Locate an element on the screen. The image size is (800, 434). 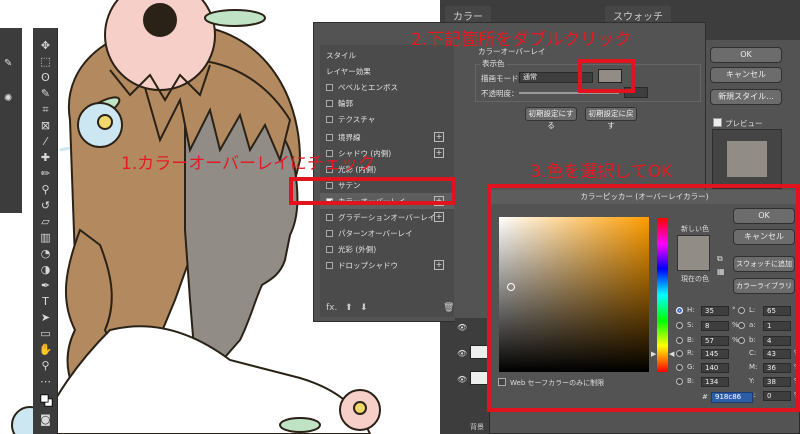
hand-tool-icon: ✋ is located at coordinates (45, 349).